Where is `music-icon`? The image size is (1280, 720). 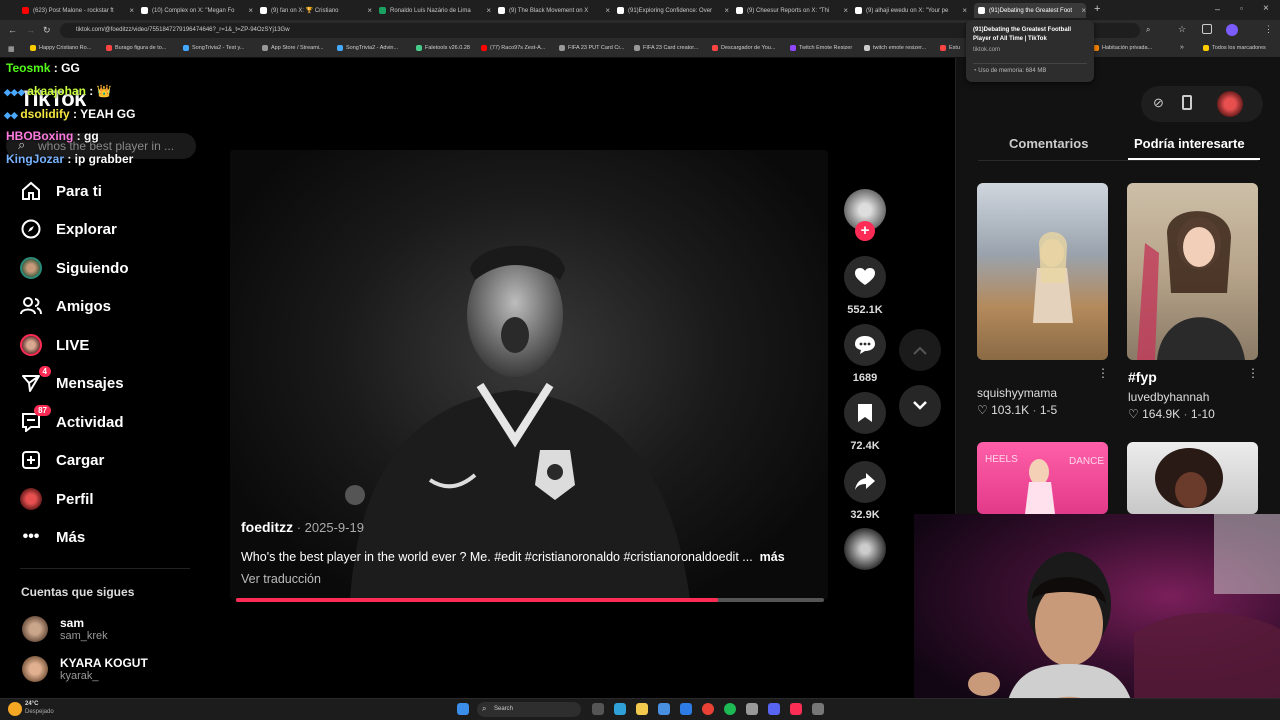 music-icon is located at coordinates (796, 709).